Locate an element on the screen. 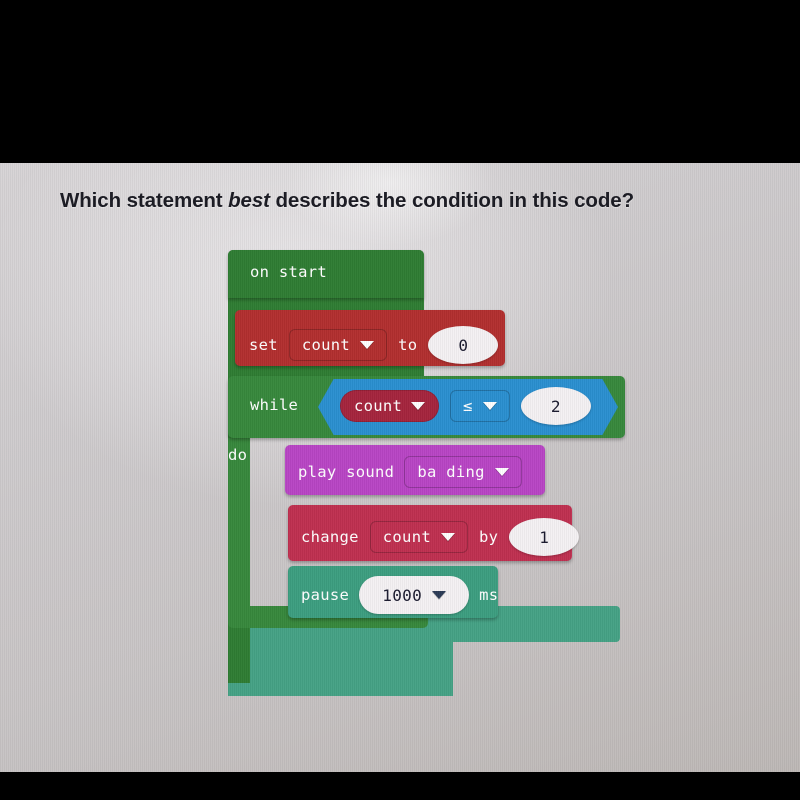 The height and width of the screenshot is (800, 800). set-variable-block: set count to 0 is located at coordinates (370, 338).